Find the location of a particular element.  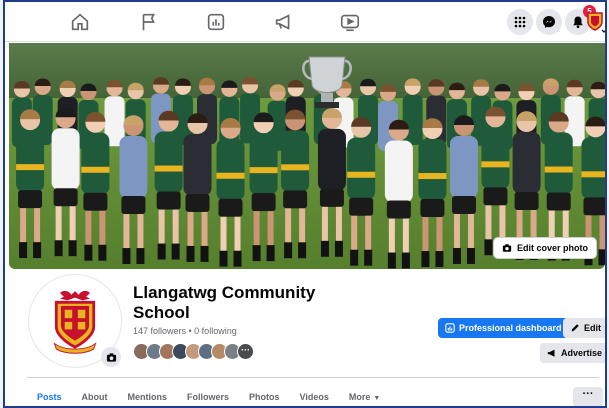

edit-page-button: Edit is located at coordinates (584, 328).